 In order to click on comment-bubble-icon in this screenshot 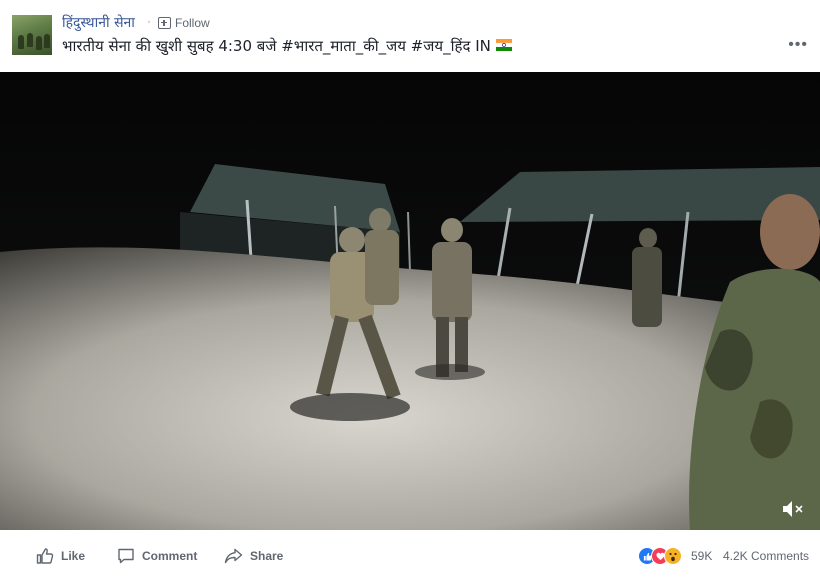, I will do `click(126, 556)`.